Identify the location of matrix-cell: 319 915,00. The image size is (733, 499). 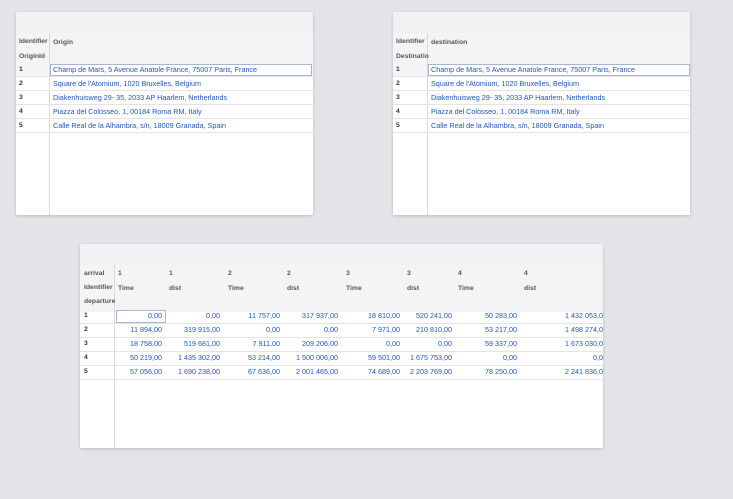
(193, 330).